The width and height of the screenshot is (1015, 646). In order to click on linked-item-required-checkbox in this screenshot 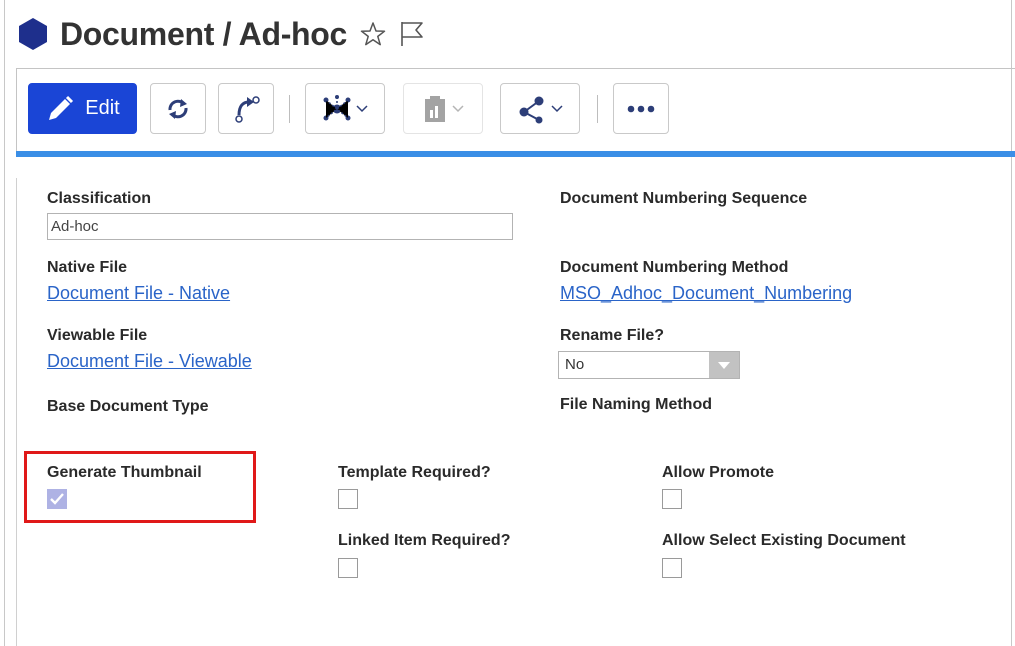, I will do `click(348, 568)`.